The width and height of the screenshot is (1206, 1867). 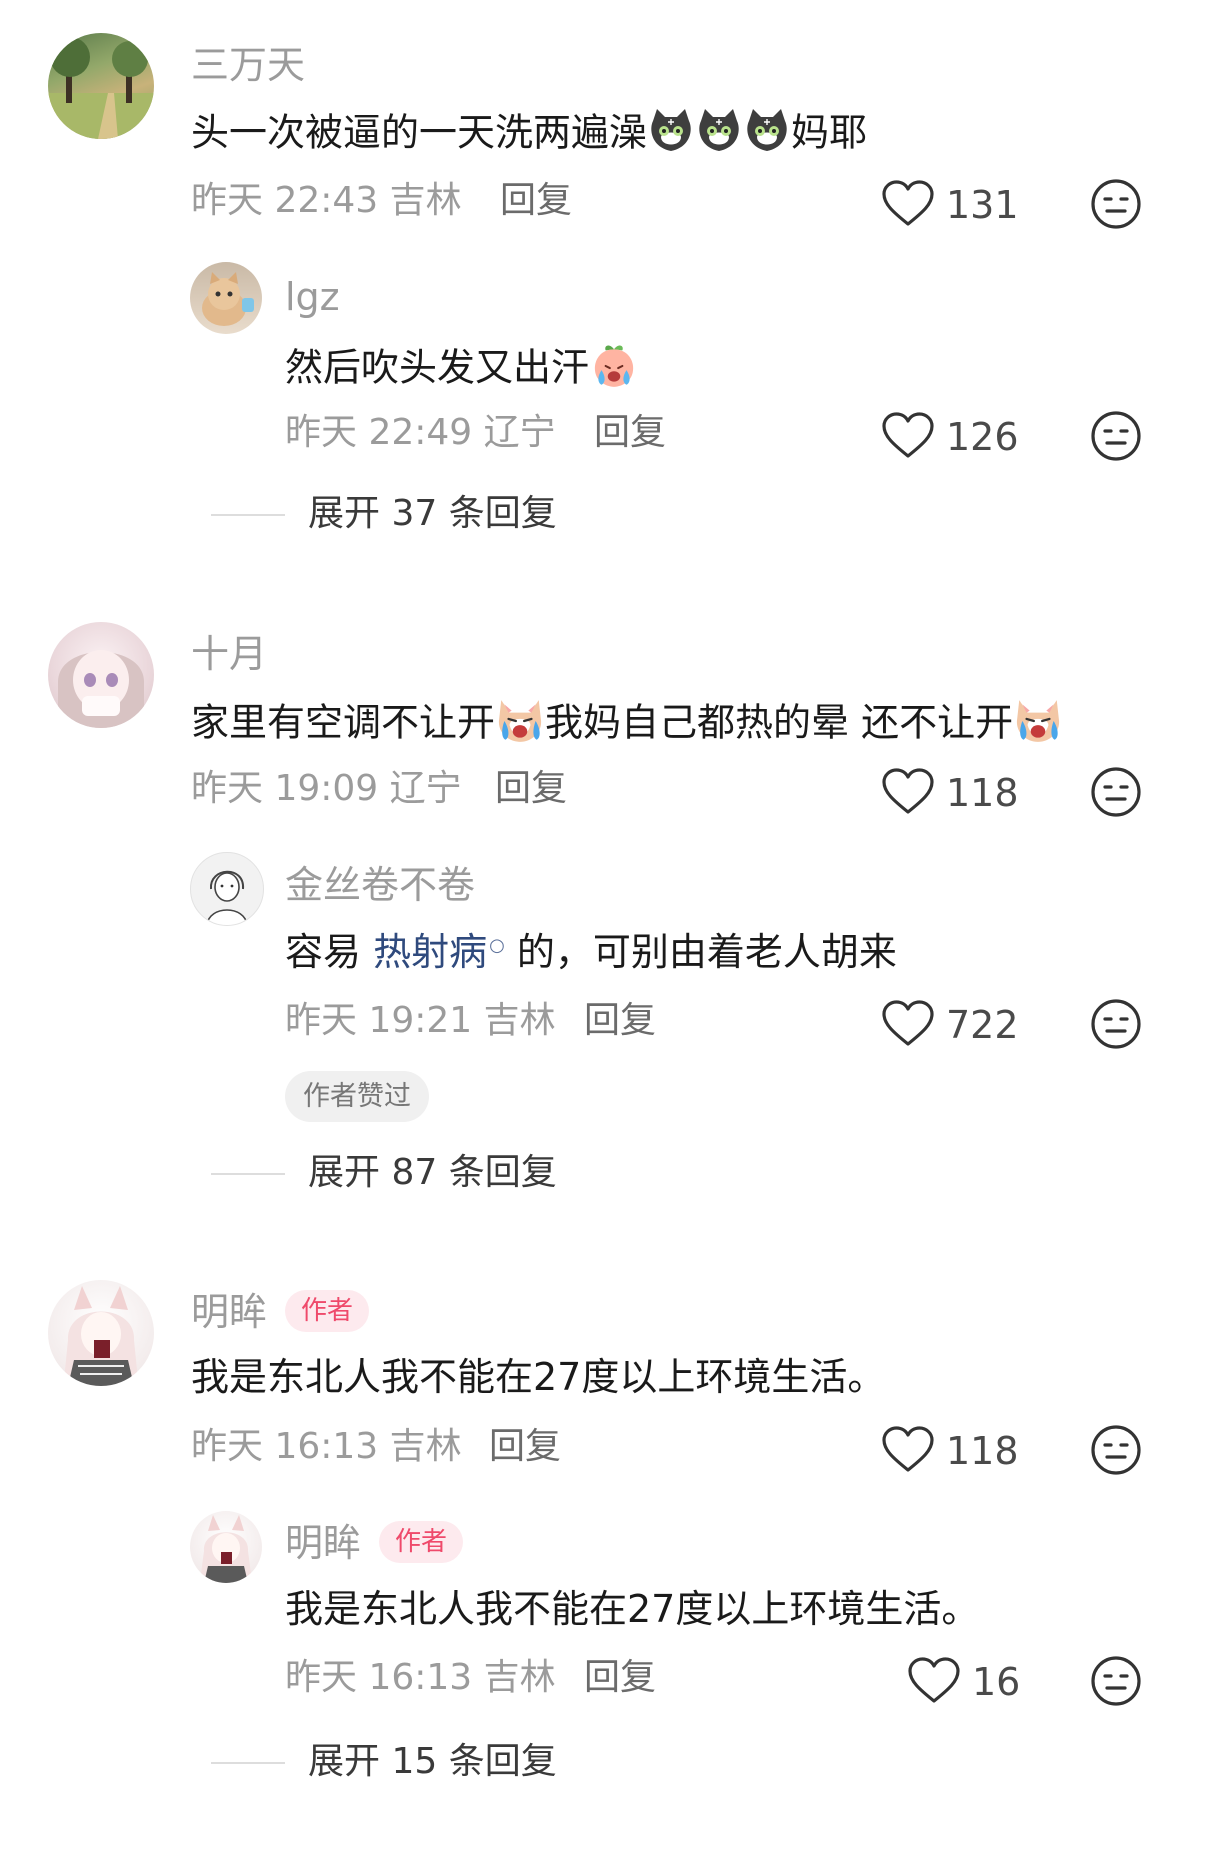 What do you see at coordinates (227, 897) in the screenshot?
I see `line-drawing-avatar-image` at bounding box center [227, 897].